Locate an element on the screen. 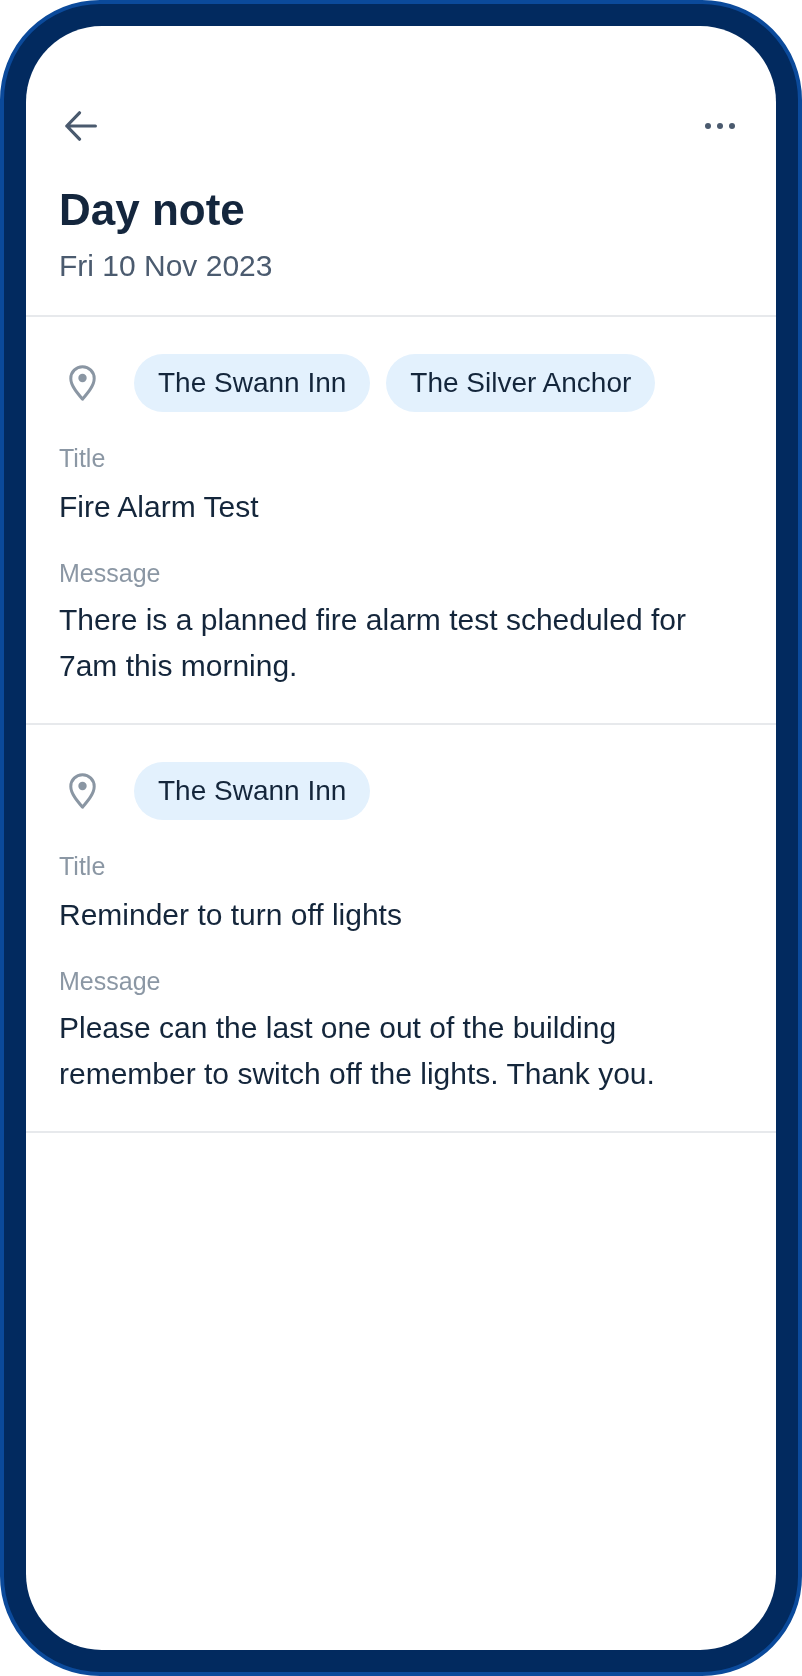 The height and width of the screenshot is (1676, 802). page-title: Day note is located at coordinates (152, 210).